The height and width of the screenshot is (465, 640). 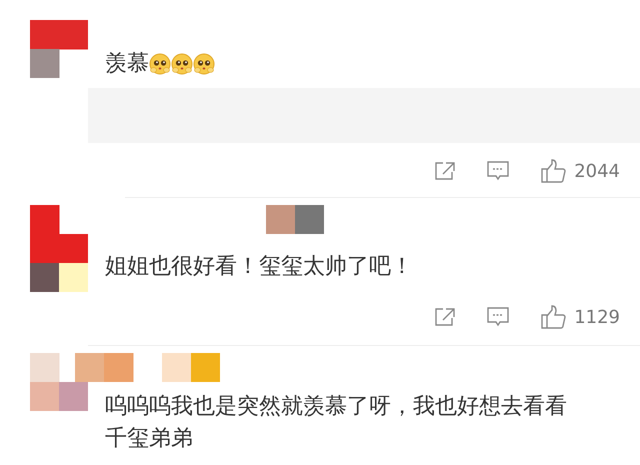 I want to click on comment-text: 羡慕, so click(x=127, y=64).